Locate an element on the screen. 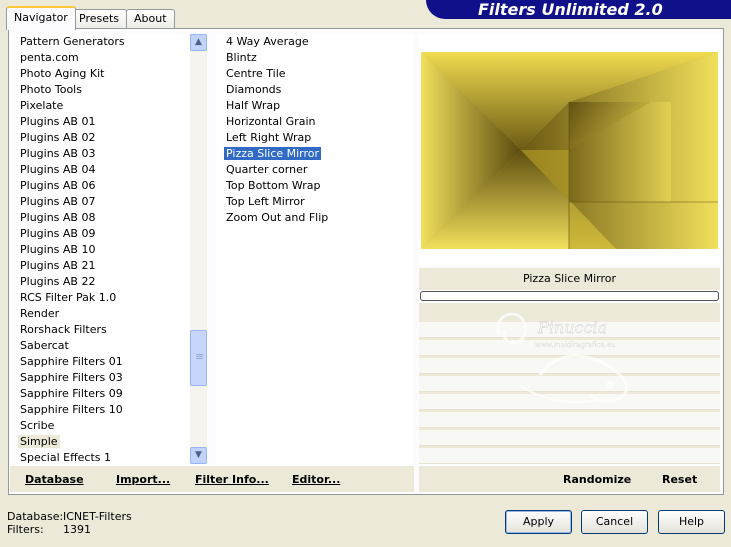  list-item-label: Plugins AB 21 is located at coordinates (58, 265).